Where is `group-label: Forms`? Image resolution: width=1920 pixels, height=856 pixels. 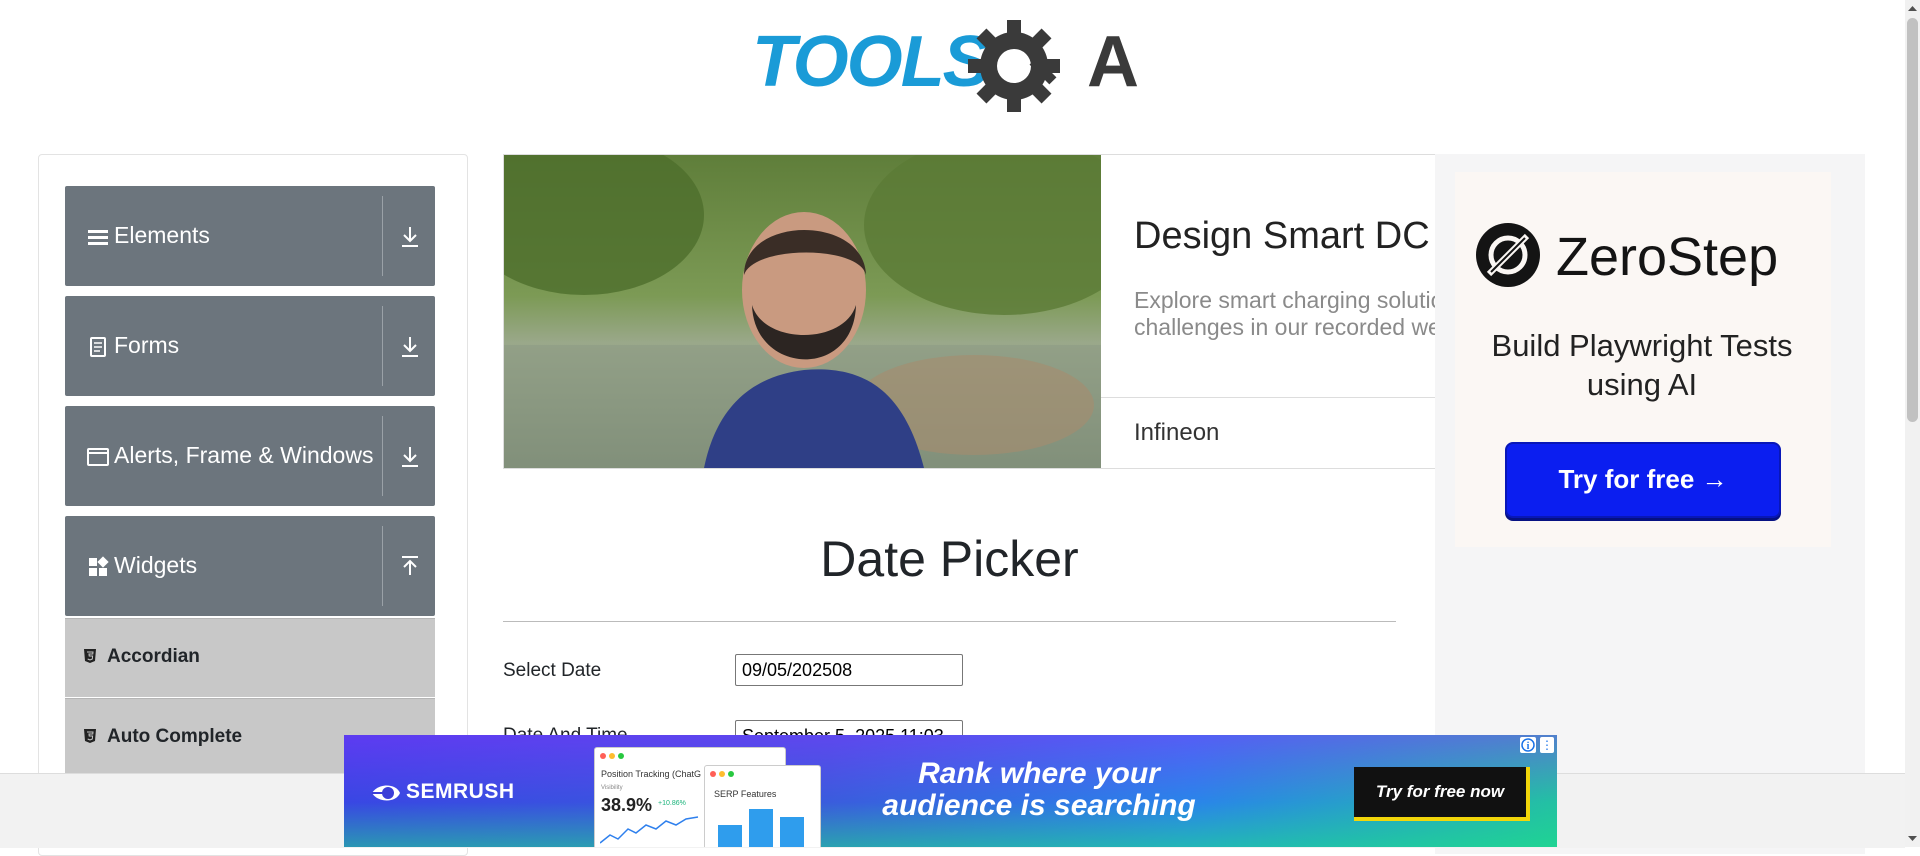
group-label: Forms is located at coordinates (147, 345).